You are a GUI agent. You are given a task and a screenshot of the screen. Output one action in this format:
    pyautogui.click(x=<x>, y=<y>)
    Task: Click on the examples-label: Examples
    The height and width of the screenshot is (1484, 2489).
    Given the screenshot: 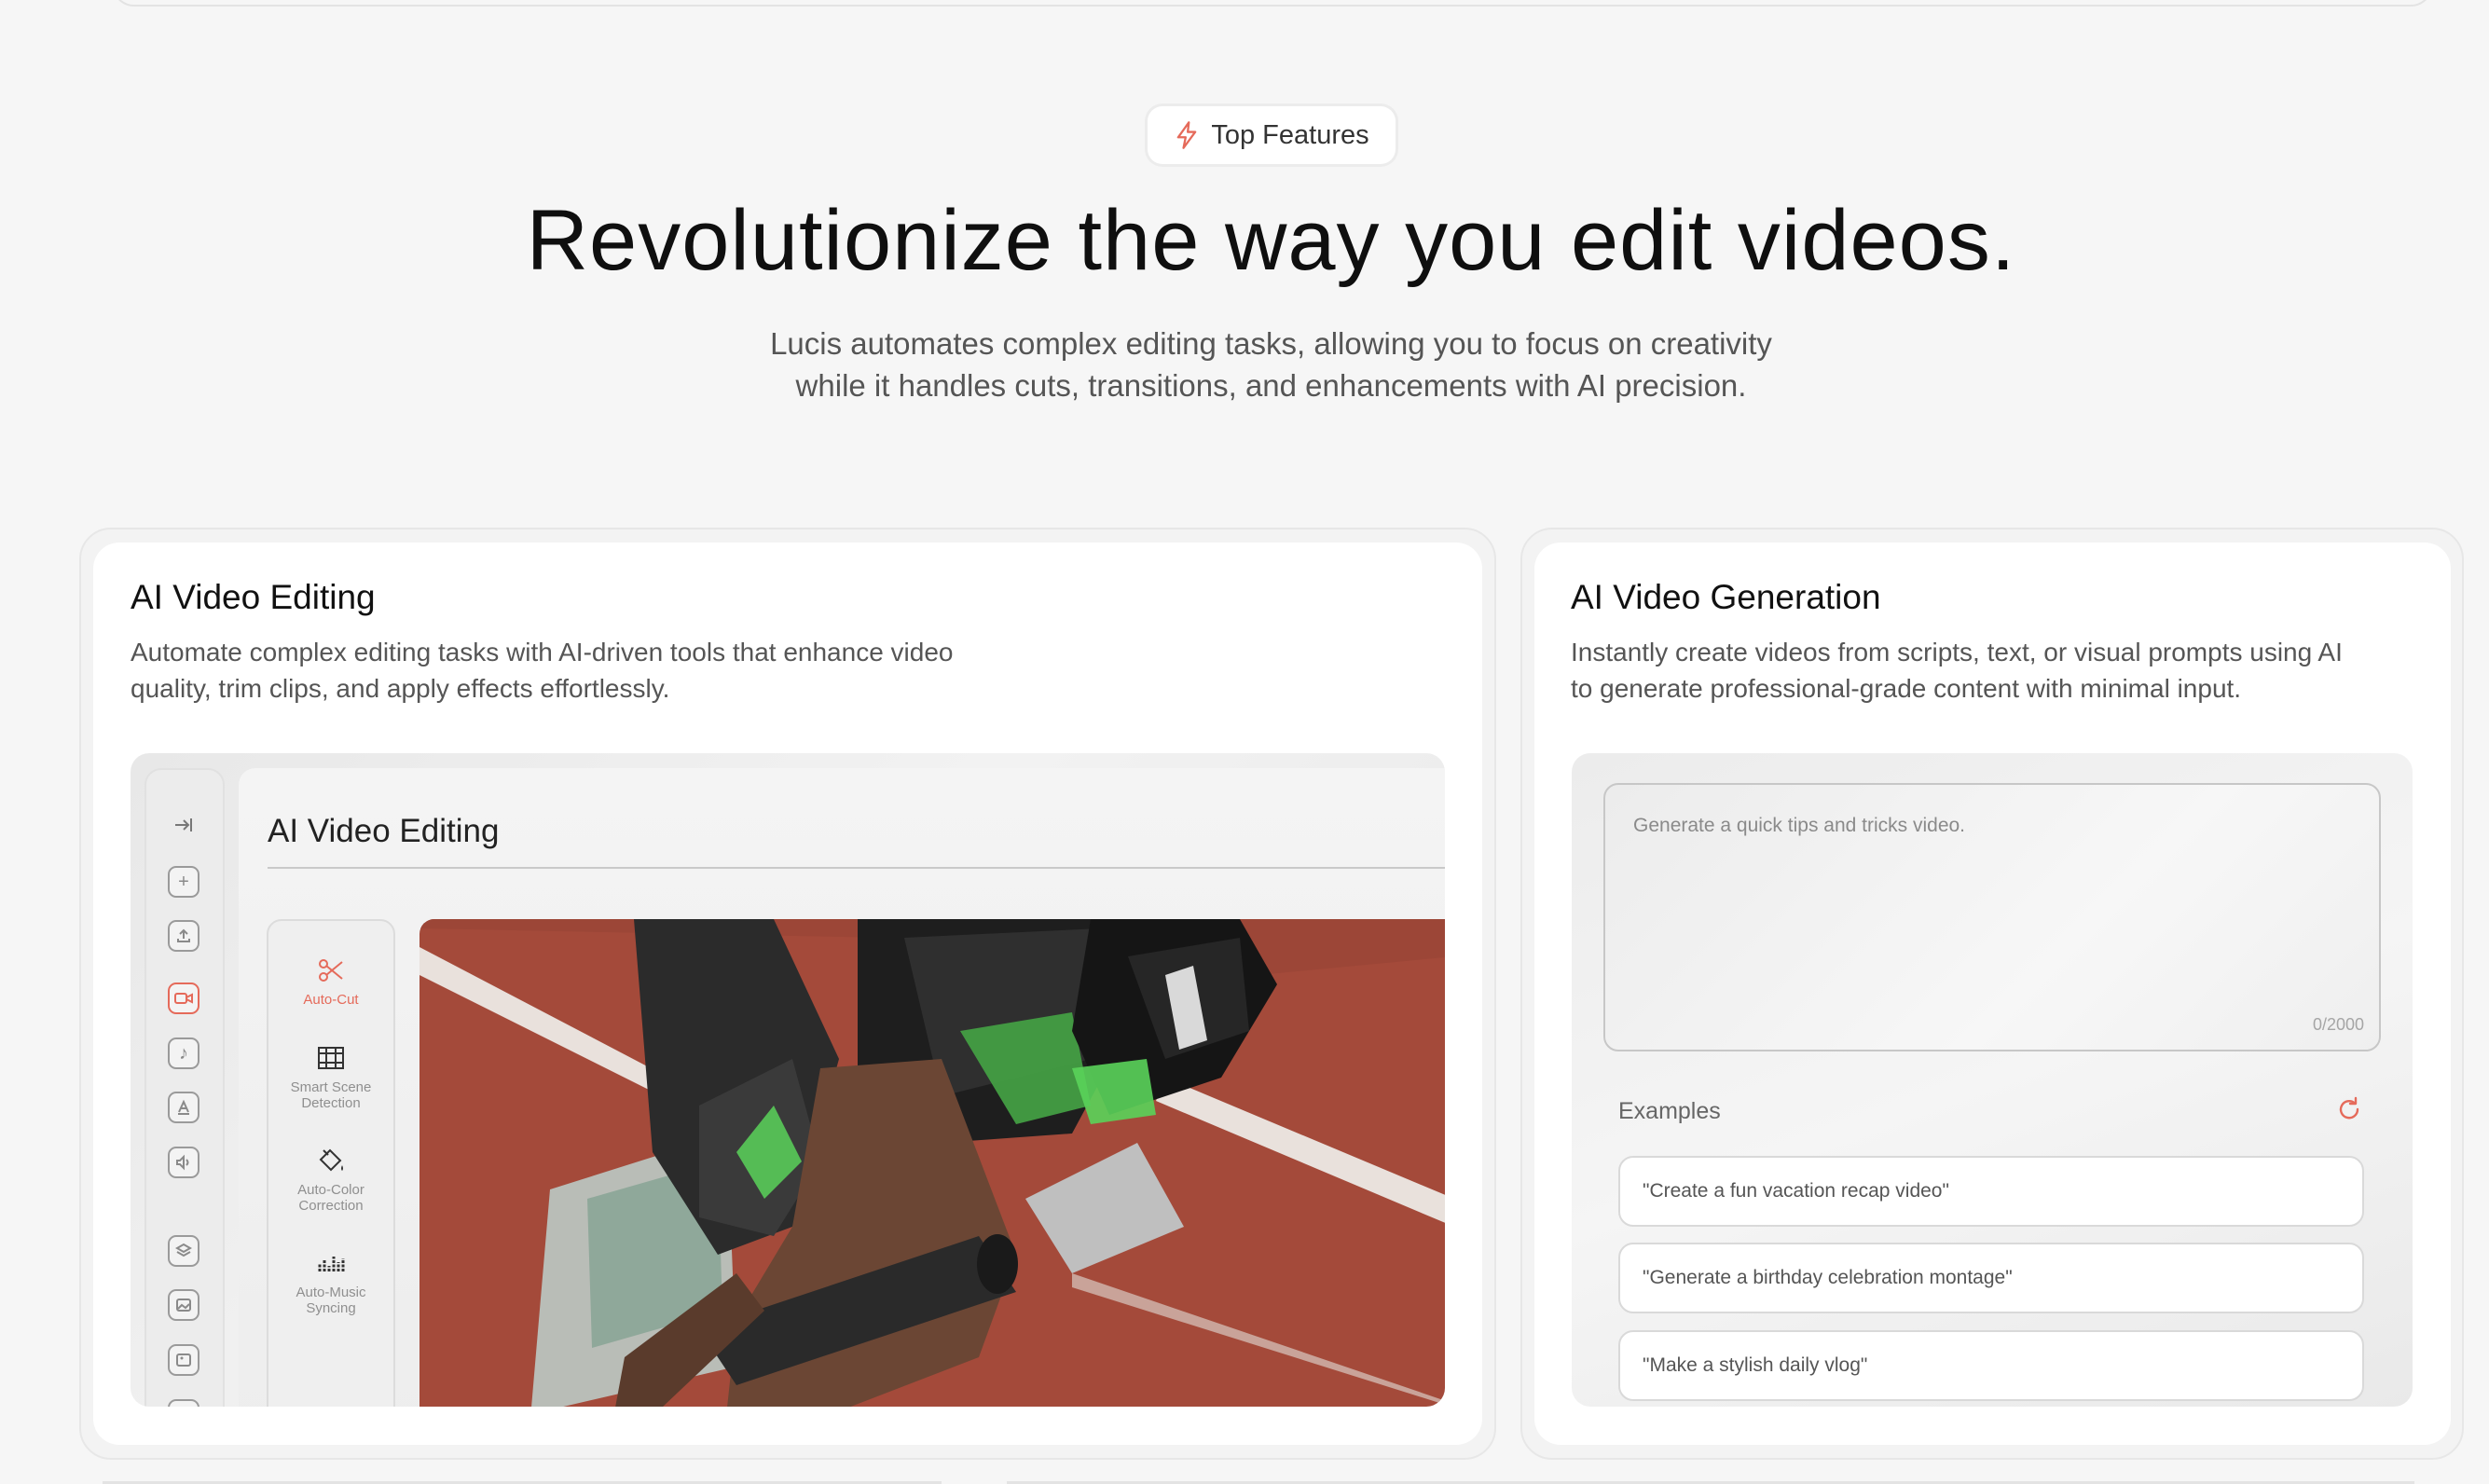 What is the action you would take?
    pyautogui.click(x=1669, y=1111)
    